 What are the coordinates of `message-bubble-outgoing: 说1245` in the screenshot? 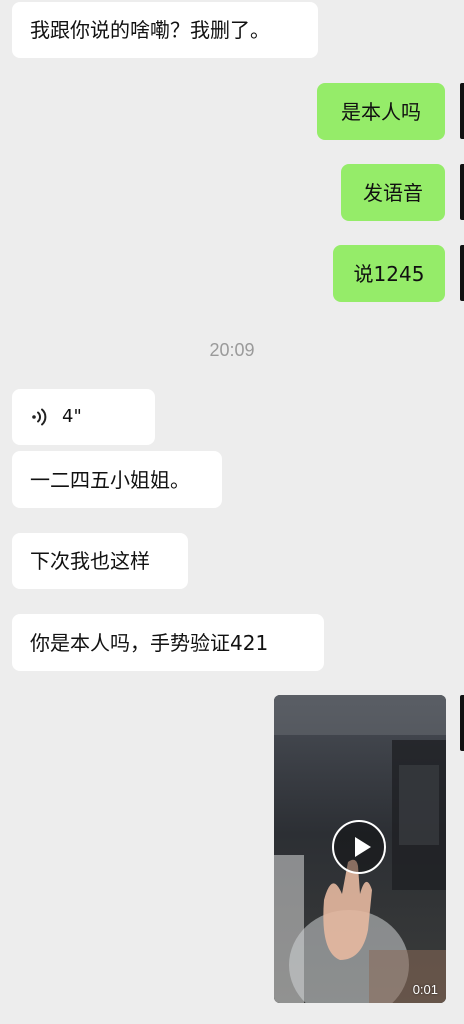 It's located at (389, 273).